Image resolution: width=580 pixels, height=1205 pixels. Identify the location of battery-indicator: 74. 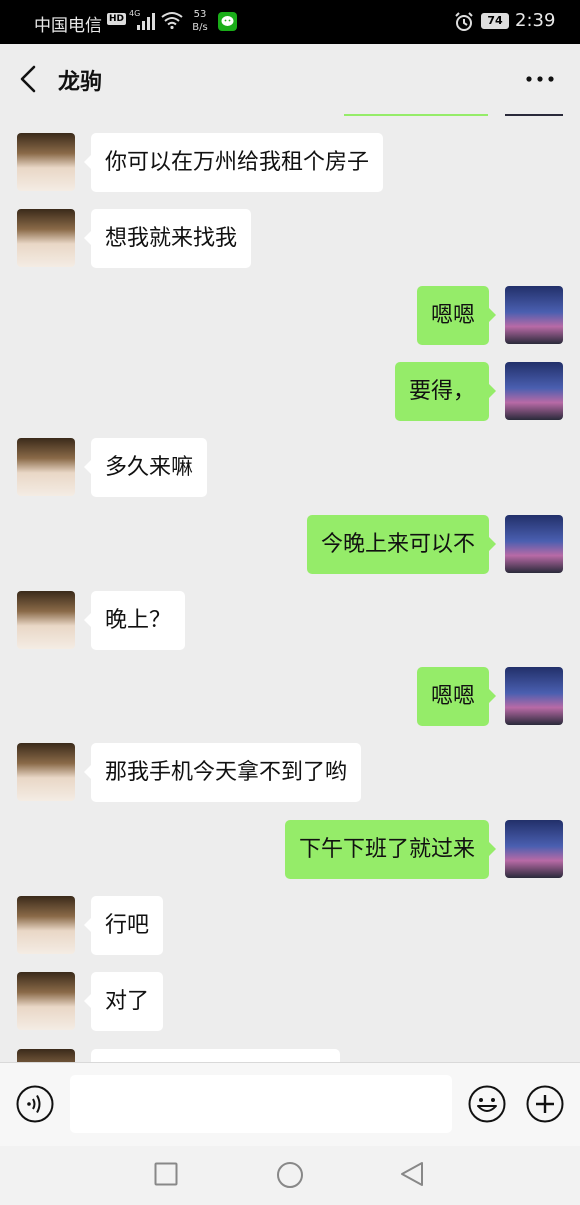
(495, 21).